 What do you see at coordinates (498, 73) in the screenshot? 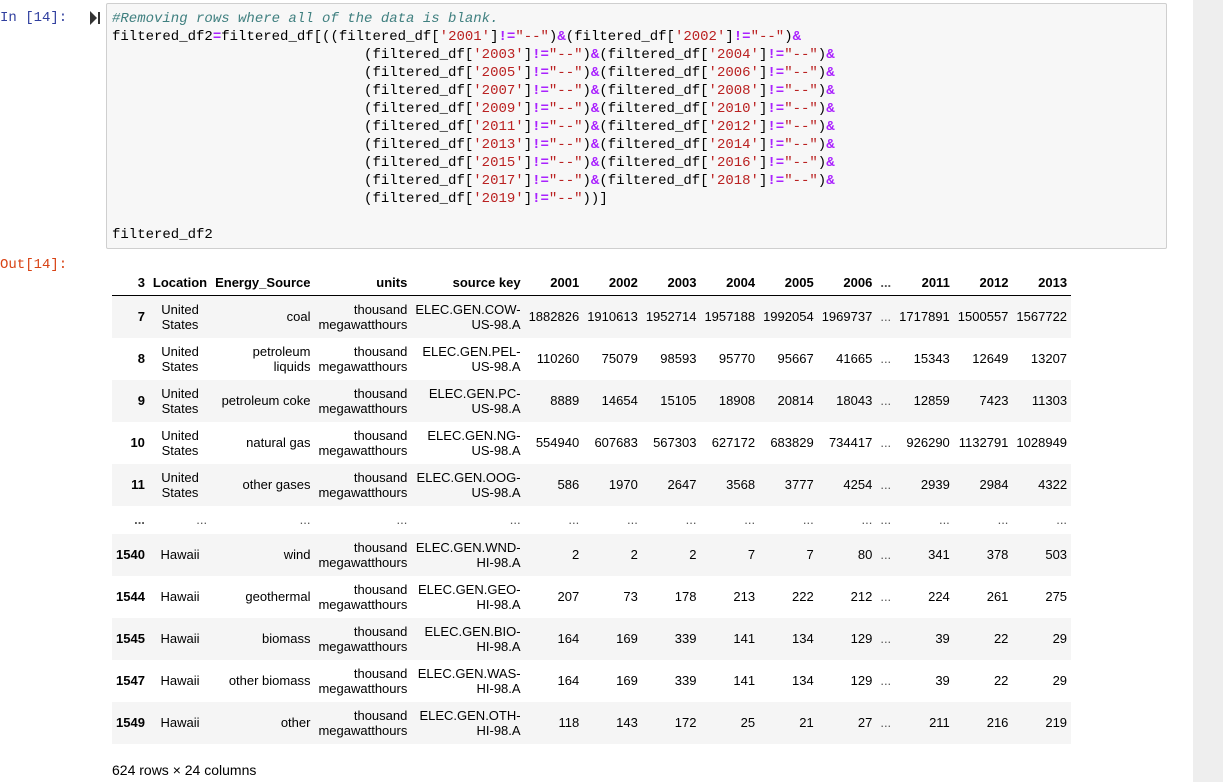
I see `code-string: '2005'` at bounding box center [498, 73].